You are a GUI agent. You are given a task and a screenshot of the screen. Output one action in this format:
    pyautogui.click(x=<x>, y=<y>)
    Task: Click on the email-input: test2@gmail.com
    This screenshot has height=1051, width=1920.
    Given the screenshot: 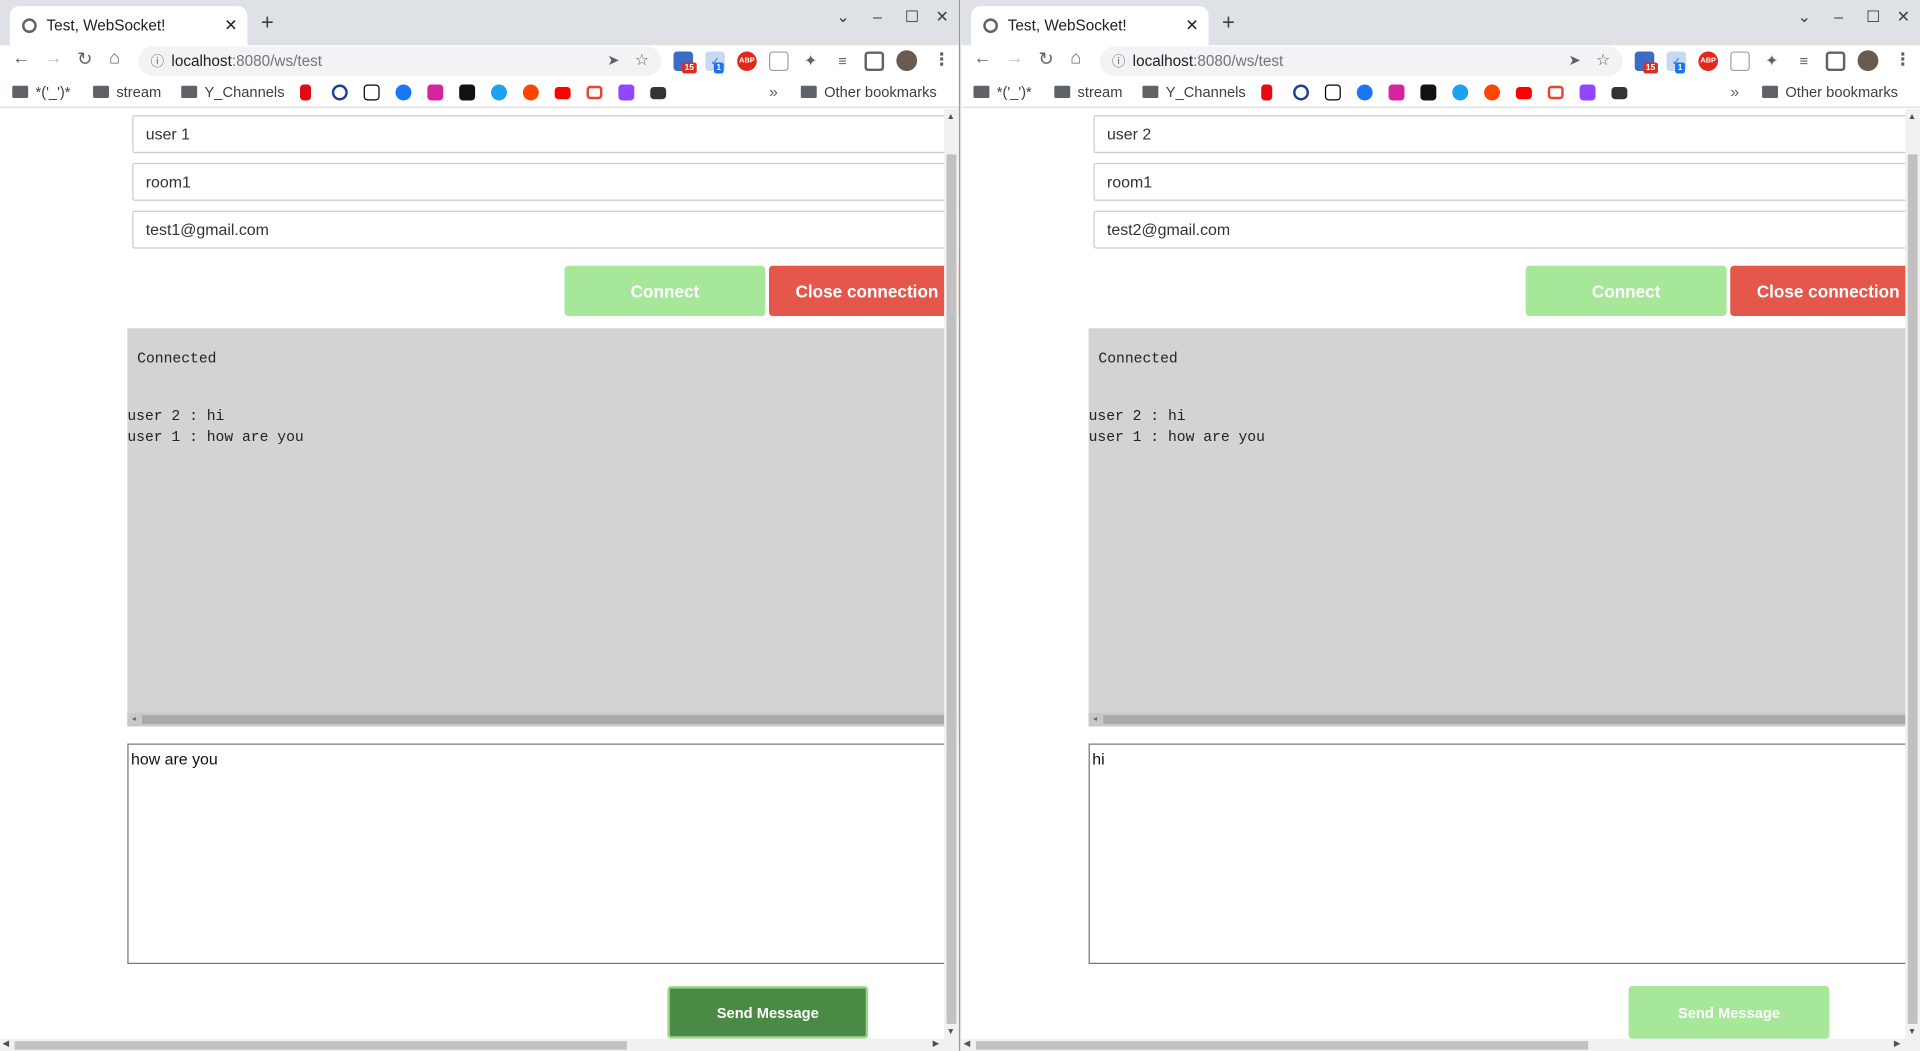 What is the action you would take?
    pyautogui.click(x=1506, y=229)
    